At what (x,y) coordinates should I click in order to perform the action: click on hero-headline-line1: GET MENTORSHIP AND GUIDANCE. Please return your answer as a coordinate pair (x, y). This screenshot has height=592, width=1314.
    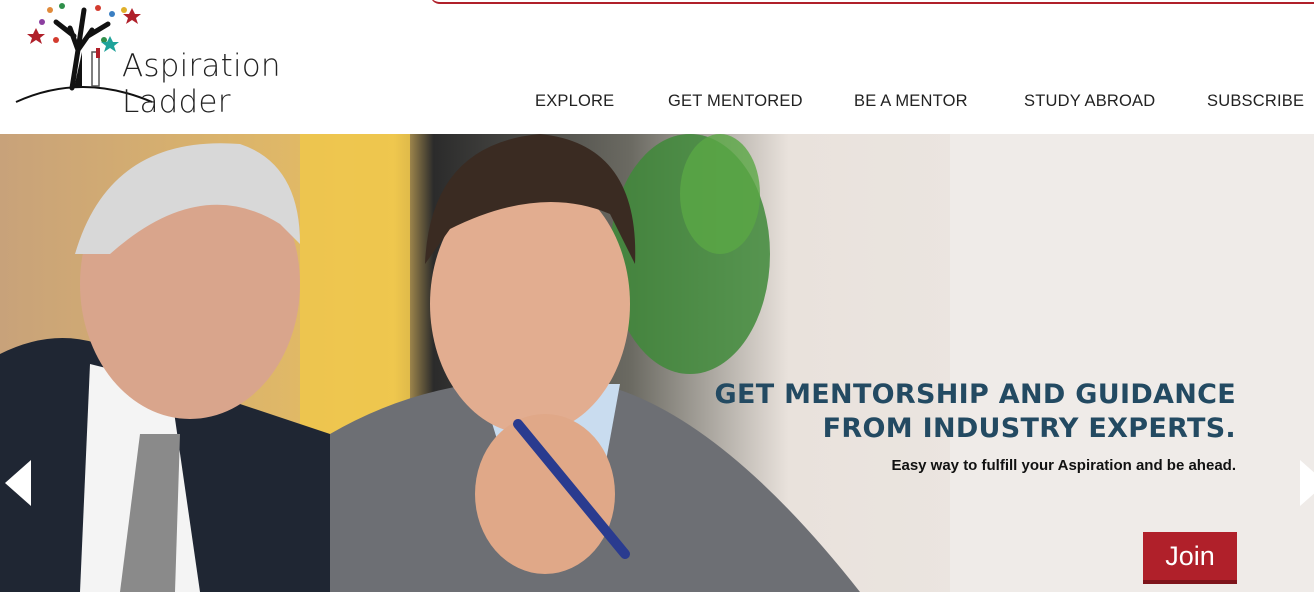
    Looking at the image, I should click on (975, 394).